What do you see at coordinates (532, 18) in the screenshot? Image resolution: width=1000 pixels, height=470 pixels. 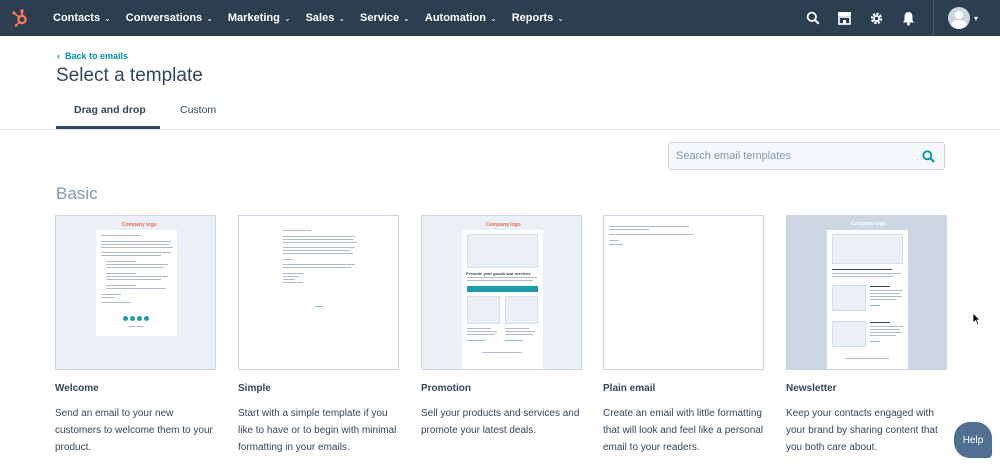 I see `nav-label: Reports` at bounding box center [532, 18].